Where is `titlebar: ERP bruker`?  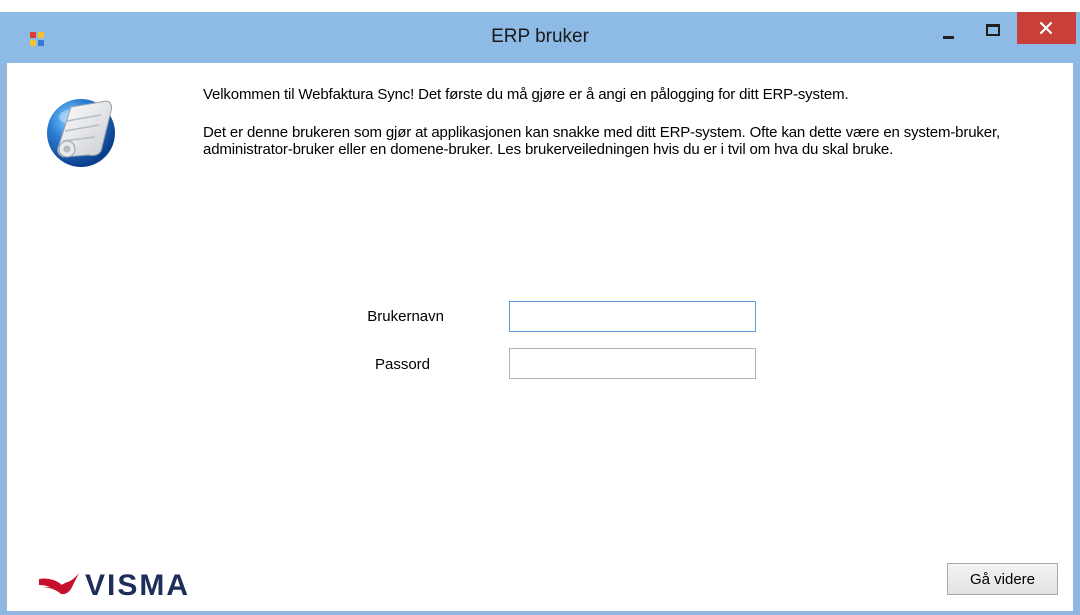
titlebar: ERP bruker is located at coordinates (540, 37).